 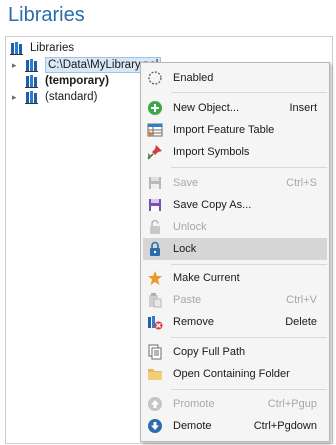 What do you see at coordinates (52, 48) in the screenshot?
I see `tree-root-label: Libraries` at bounding box center [52, 48].